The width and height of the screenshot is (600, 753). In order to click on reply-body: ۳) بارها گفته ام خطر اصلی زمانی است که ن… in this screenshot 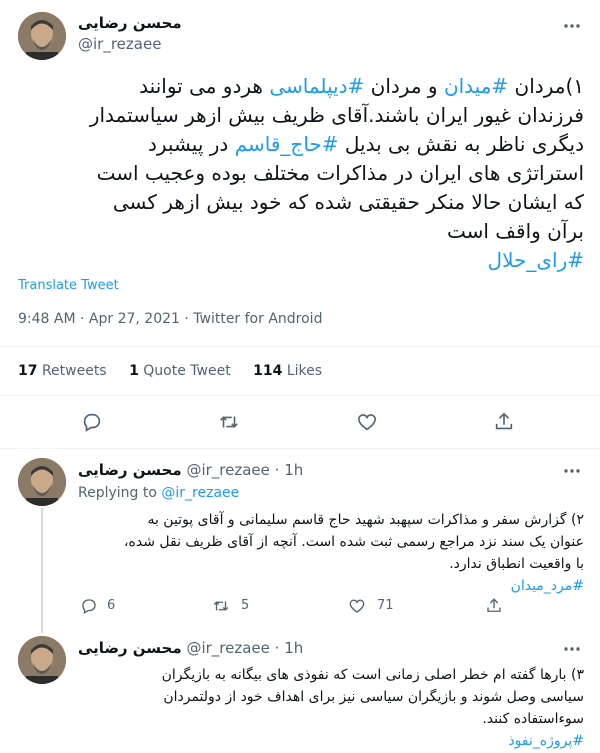, I will do `click(331, 708)`.